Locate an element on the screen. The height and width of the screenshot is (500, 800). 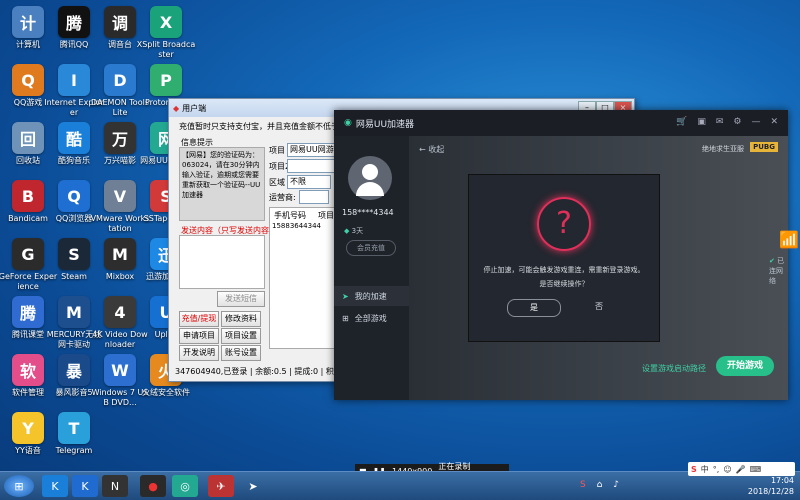
desktop-icon-xsplit: X XSplit Broadcaster is located at coordinates (166, 33).